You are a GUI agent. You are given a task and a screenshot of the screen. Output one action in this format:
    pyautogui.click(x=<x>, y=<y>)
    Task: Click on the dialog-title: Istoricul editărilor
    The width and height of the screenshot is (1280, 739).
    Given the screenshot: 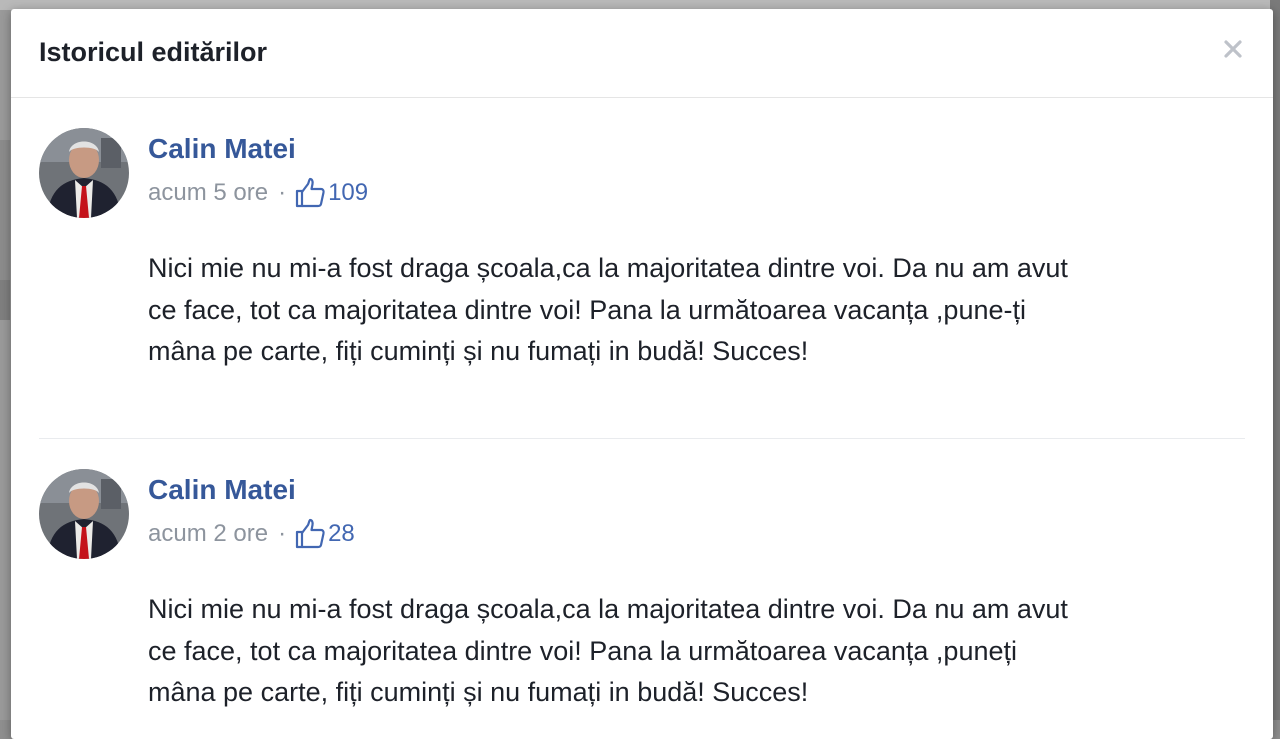 What is the action you would take?
    pyautogui.click(x=153, y=52)
    